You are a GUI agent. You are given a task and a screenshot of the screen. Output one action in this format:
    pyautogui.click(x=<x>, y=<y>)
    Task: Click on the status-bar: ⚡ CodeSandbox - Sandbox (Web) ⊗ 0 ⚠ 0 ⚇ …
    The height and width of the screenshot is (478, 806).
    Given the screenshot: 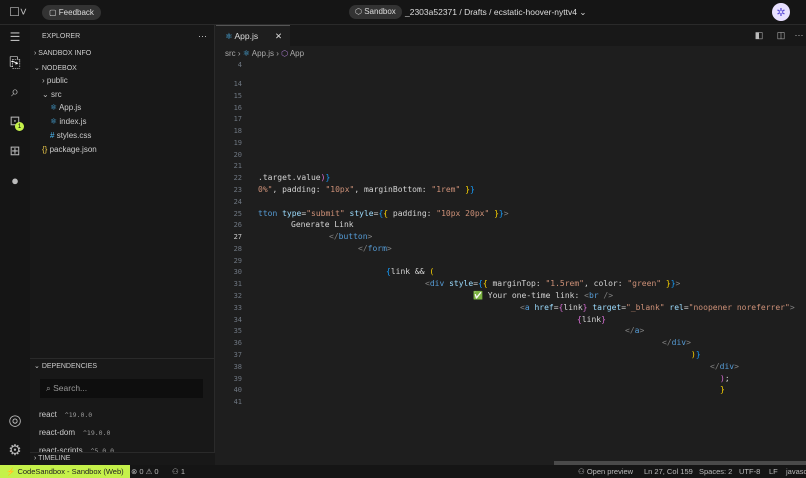 What is the action you would take?
    pyautogui.click(x=403, y=471)
    